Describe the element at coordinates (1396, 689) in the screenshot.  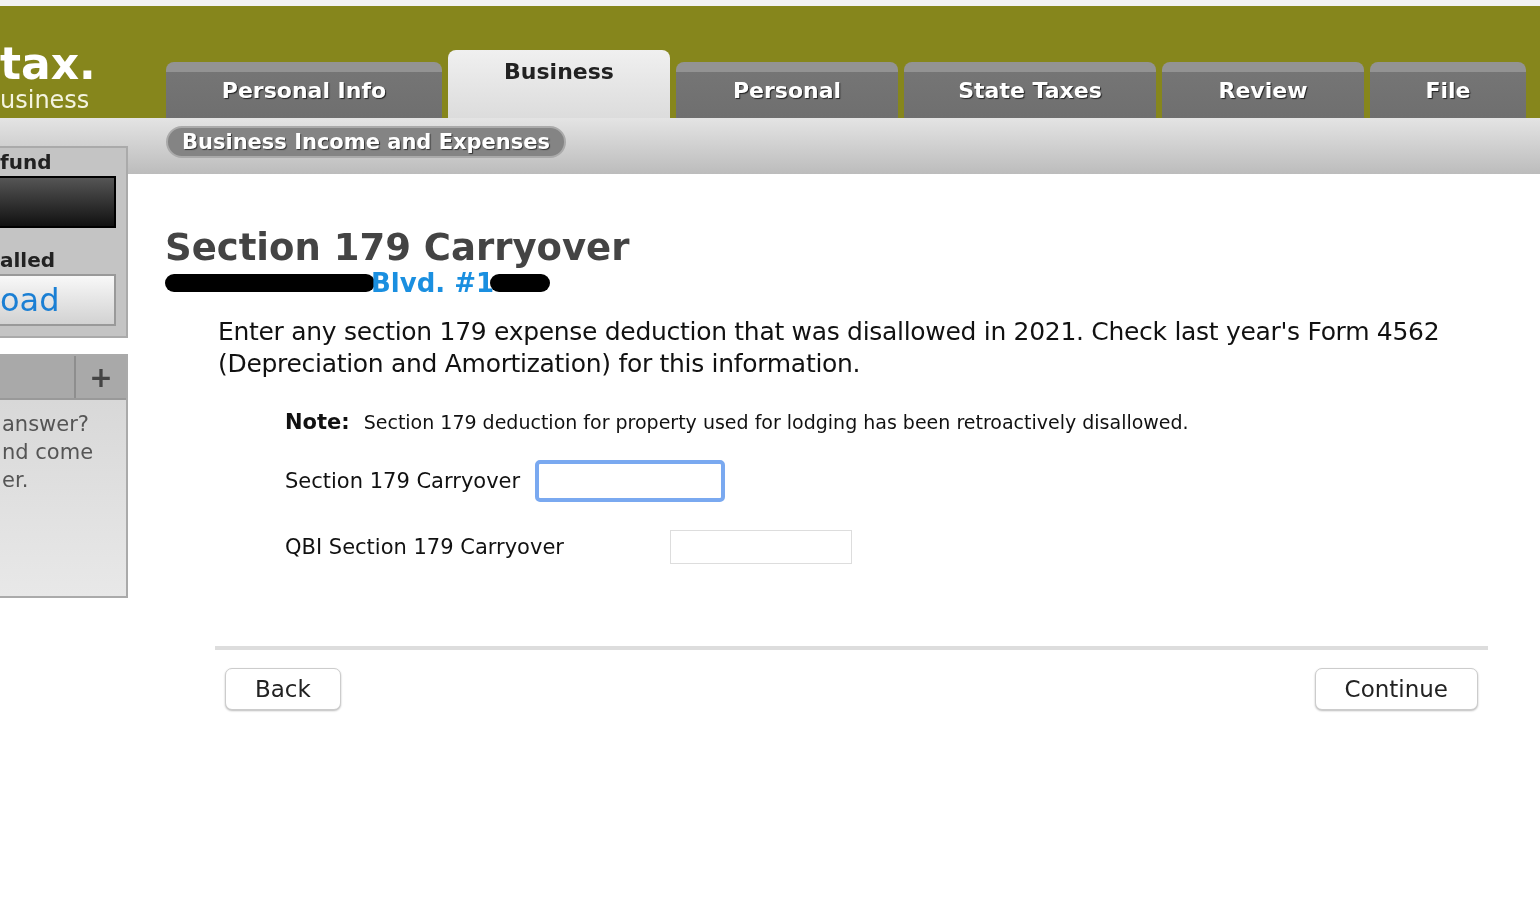
I see `continue-button: Continue` at that location.